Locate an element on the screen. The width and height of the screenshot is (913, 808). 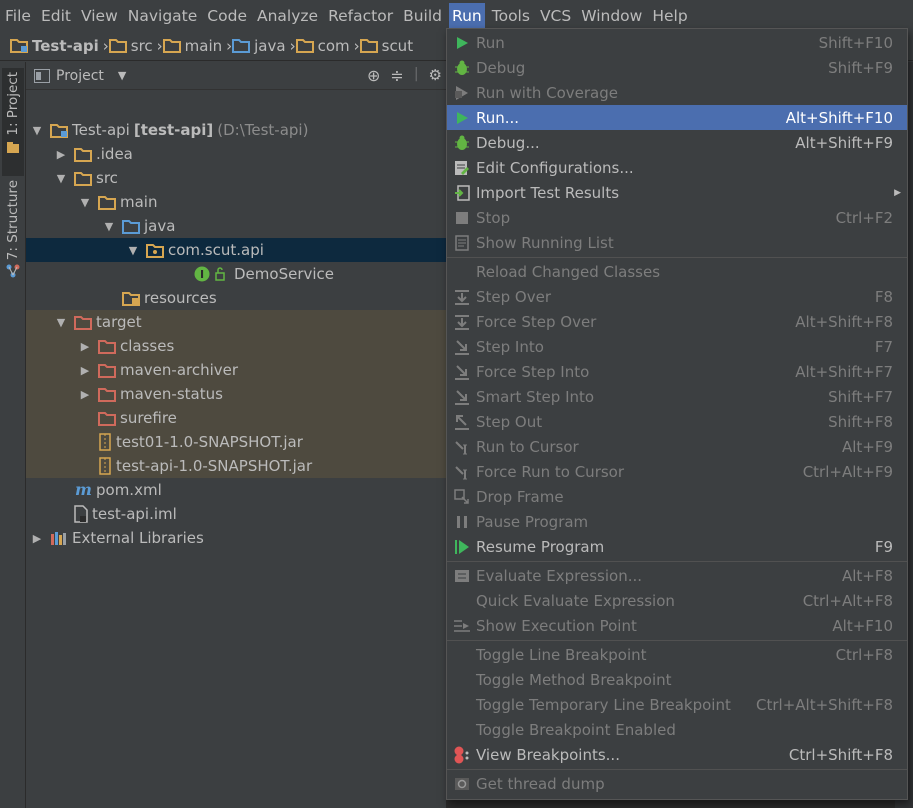
run-menu-item-reload-changed-classes: Reload Changed Classes is located at coordinates (677, 271).